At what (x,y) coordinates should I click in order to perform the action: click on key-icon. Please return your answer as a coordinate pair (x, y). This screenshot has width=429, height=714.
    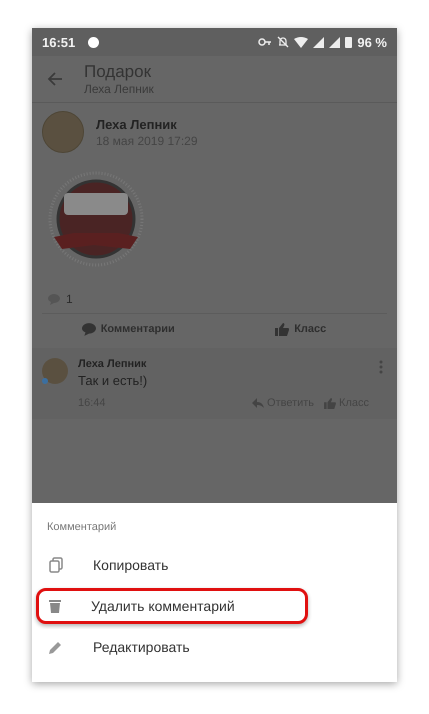
    Looking at the image, I should click on (265, 42).